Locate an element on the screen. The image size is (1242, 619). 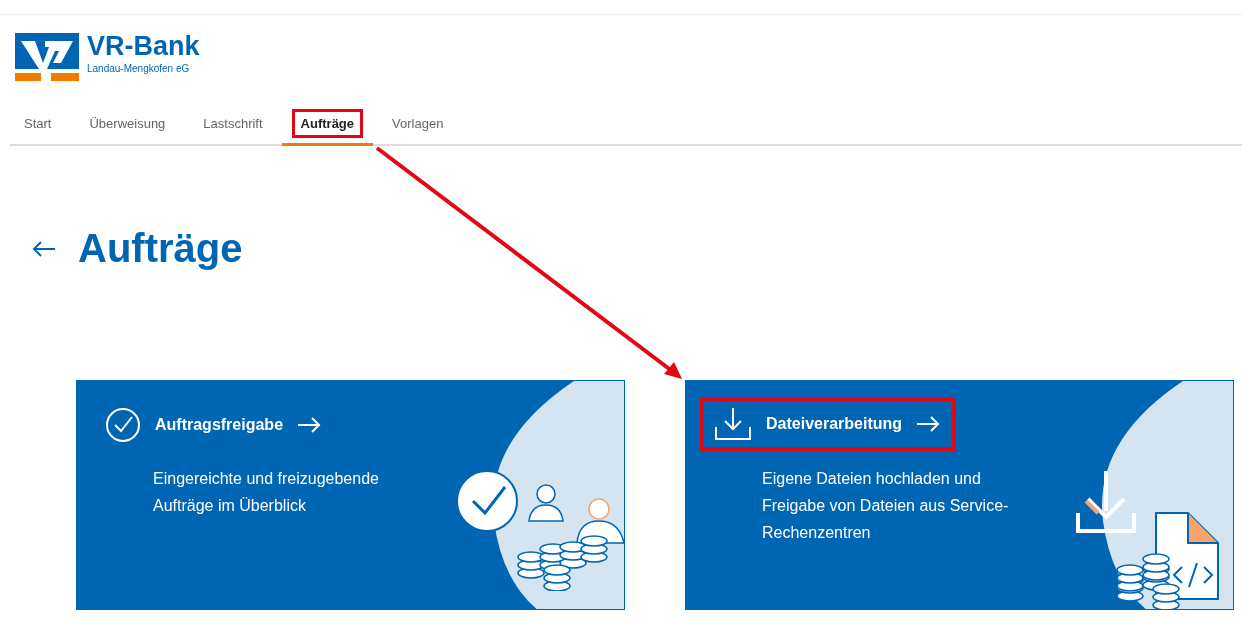
nav-tab: Start is located at coordinates (40, 124).